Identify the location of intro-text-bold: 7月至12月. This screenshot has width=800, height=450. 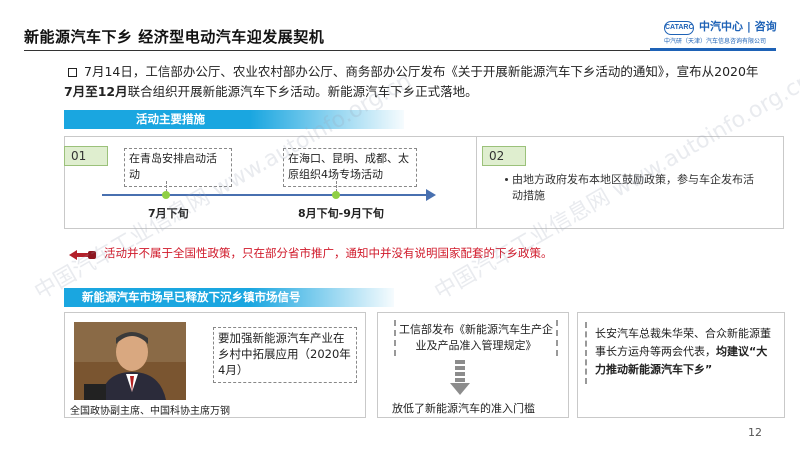
(96, 91).